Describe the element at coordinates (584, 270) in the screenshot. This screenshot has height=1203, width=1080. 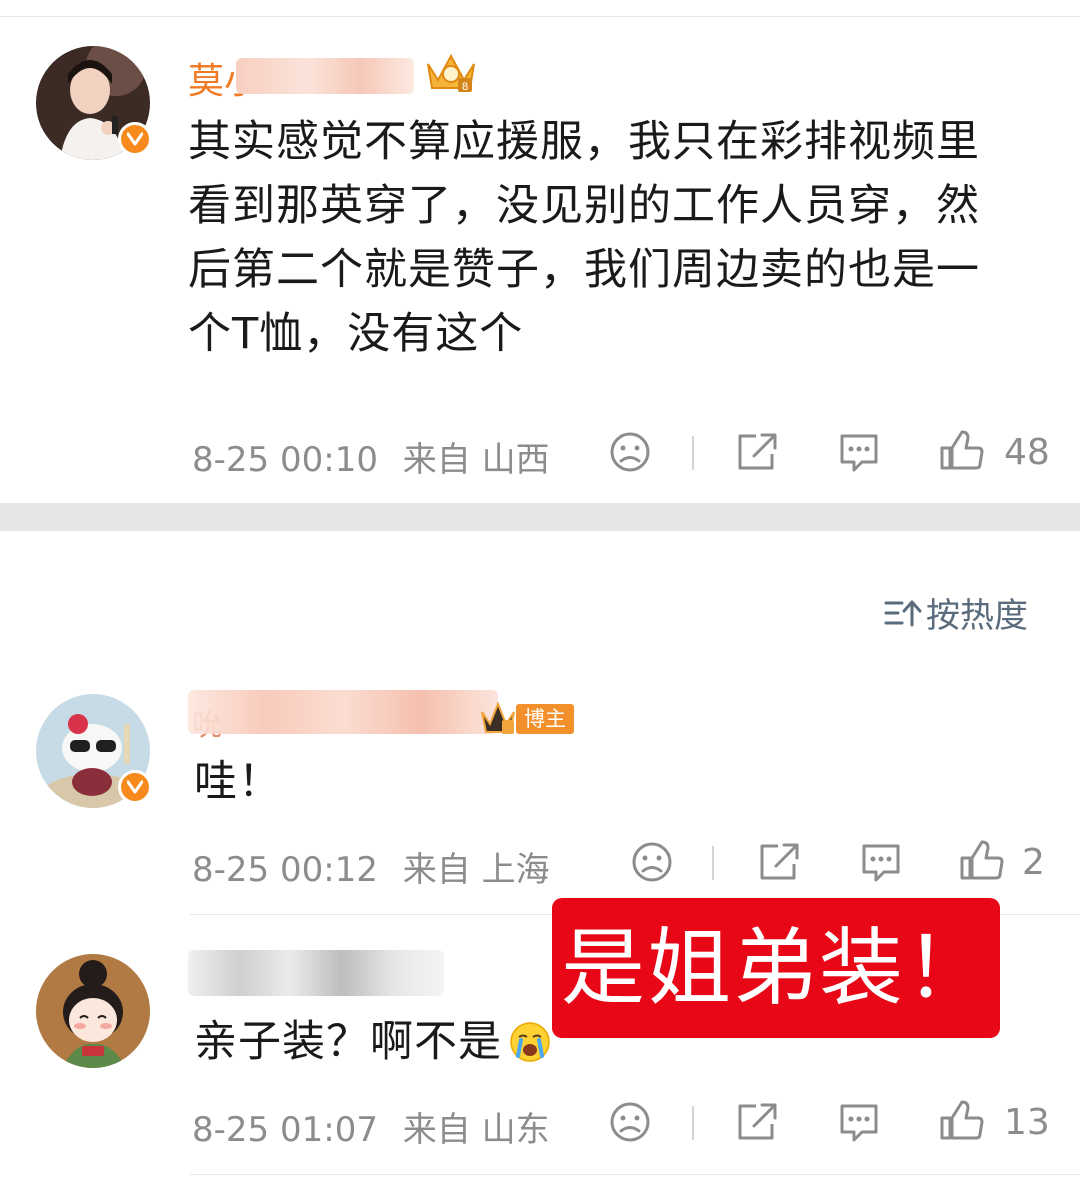
I see `comment-line: 后第二个就是赞子，我们周边卖的也是一` at that location.